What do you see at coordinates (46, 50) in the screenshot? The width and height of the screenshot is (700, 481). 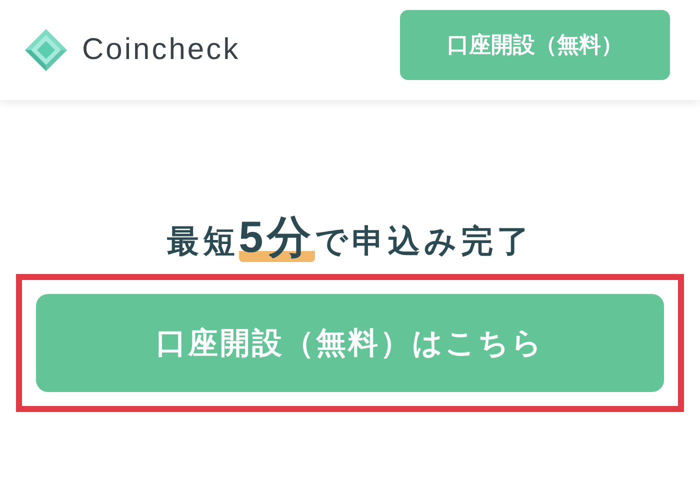 I see `logo-icon` at bounding box center [46, 50].